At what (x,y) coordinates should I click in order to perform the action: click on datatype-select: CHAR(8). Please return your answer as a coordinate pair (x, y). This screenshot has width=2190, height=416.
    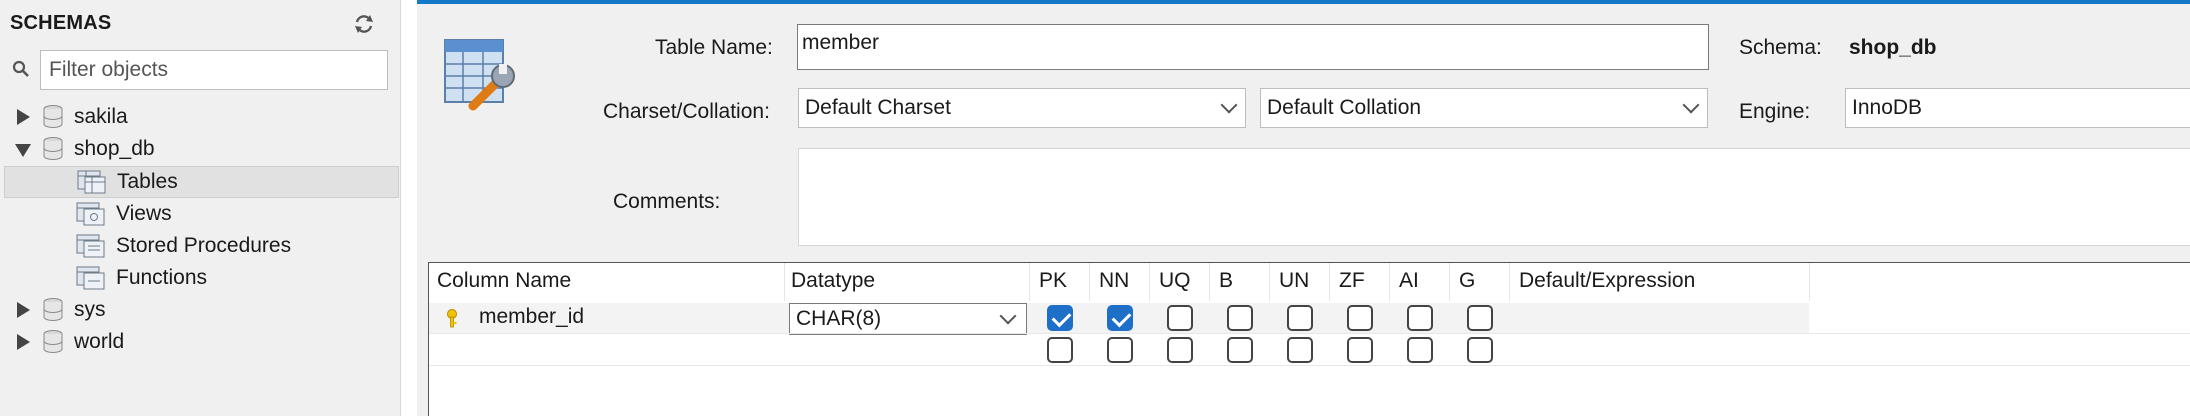
    Looking at the image, I should click on (908, 319).